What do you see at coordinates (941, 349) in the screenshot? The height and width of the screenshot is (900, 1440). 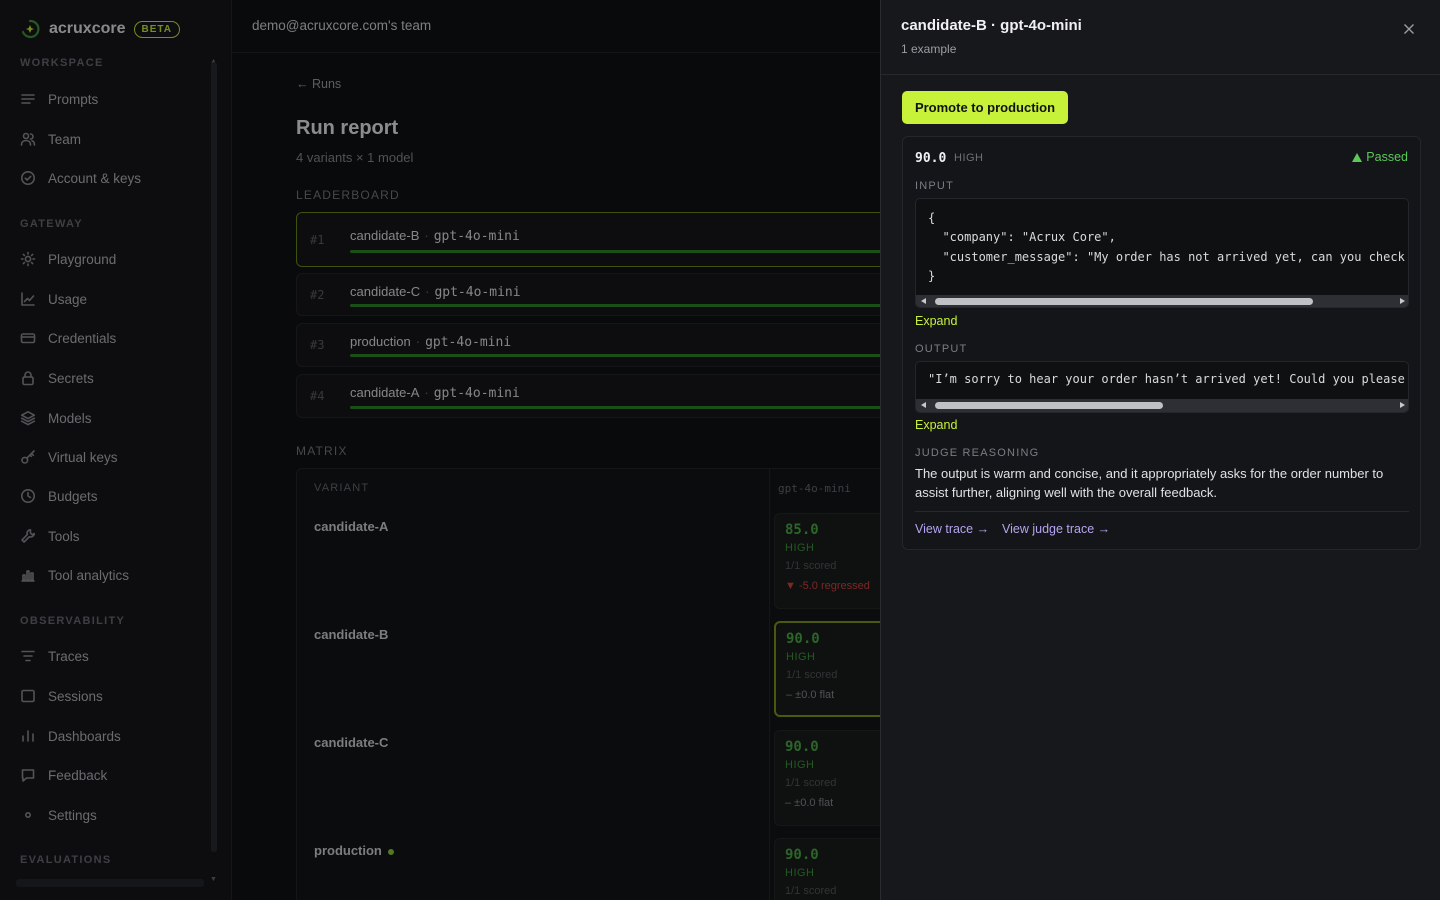 I see `output-label: OUTPUT` at bounding box center [941, 349].